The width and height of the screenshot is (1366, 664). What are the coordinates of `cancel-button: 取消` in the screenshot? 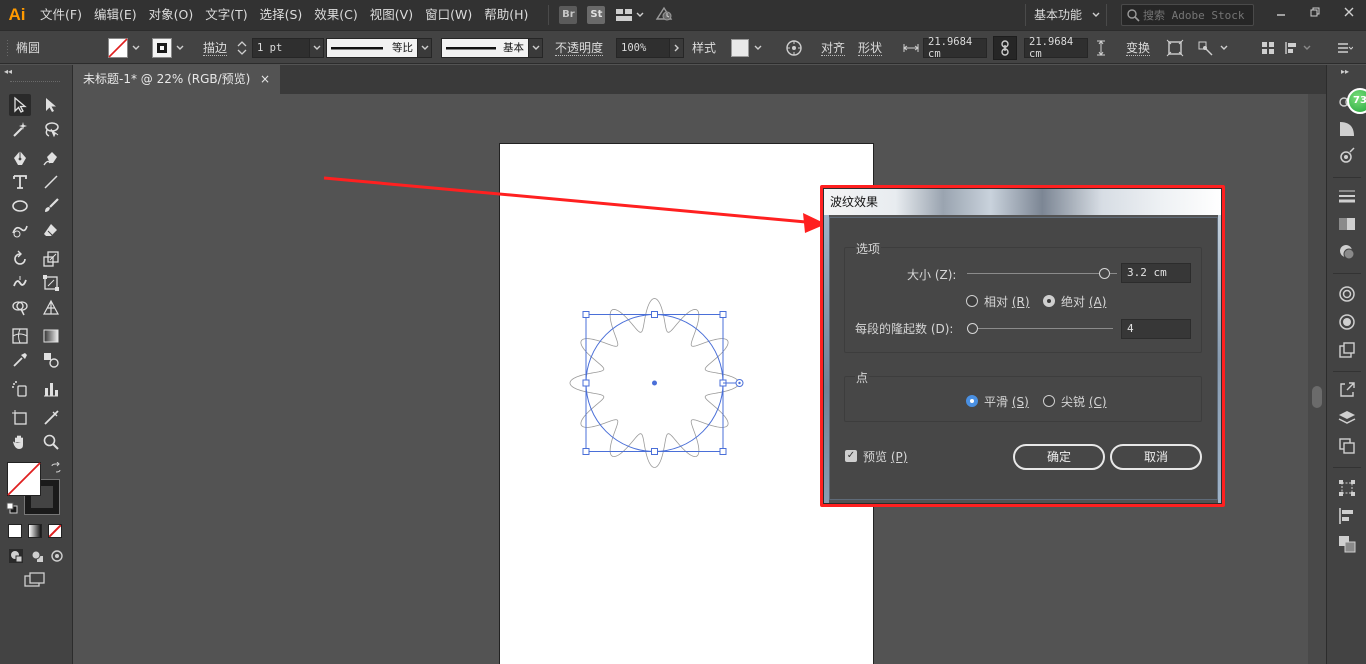 It's located at (1156, 457).